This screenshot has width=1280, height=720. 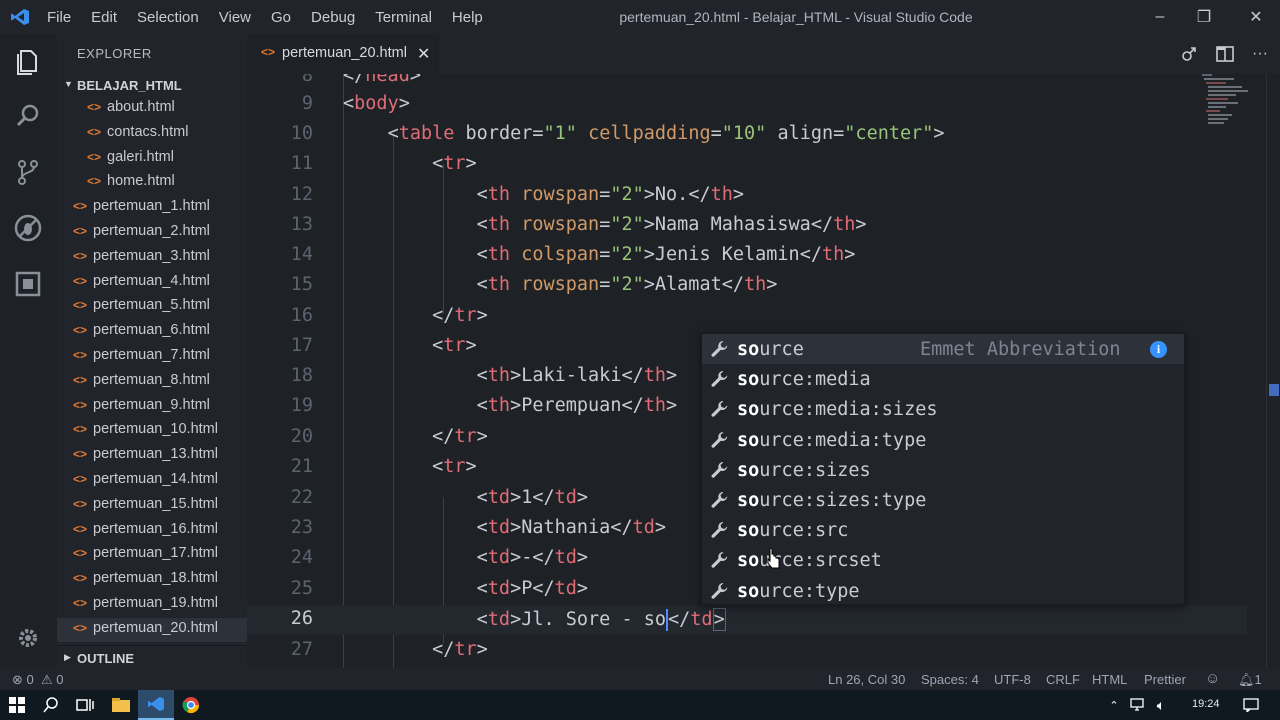 What do you see at coordinates (152, 233) in the screenshot?
I see `file-item: <> pertemuan_2.html` at bounding box center [152, 233].